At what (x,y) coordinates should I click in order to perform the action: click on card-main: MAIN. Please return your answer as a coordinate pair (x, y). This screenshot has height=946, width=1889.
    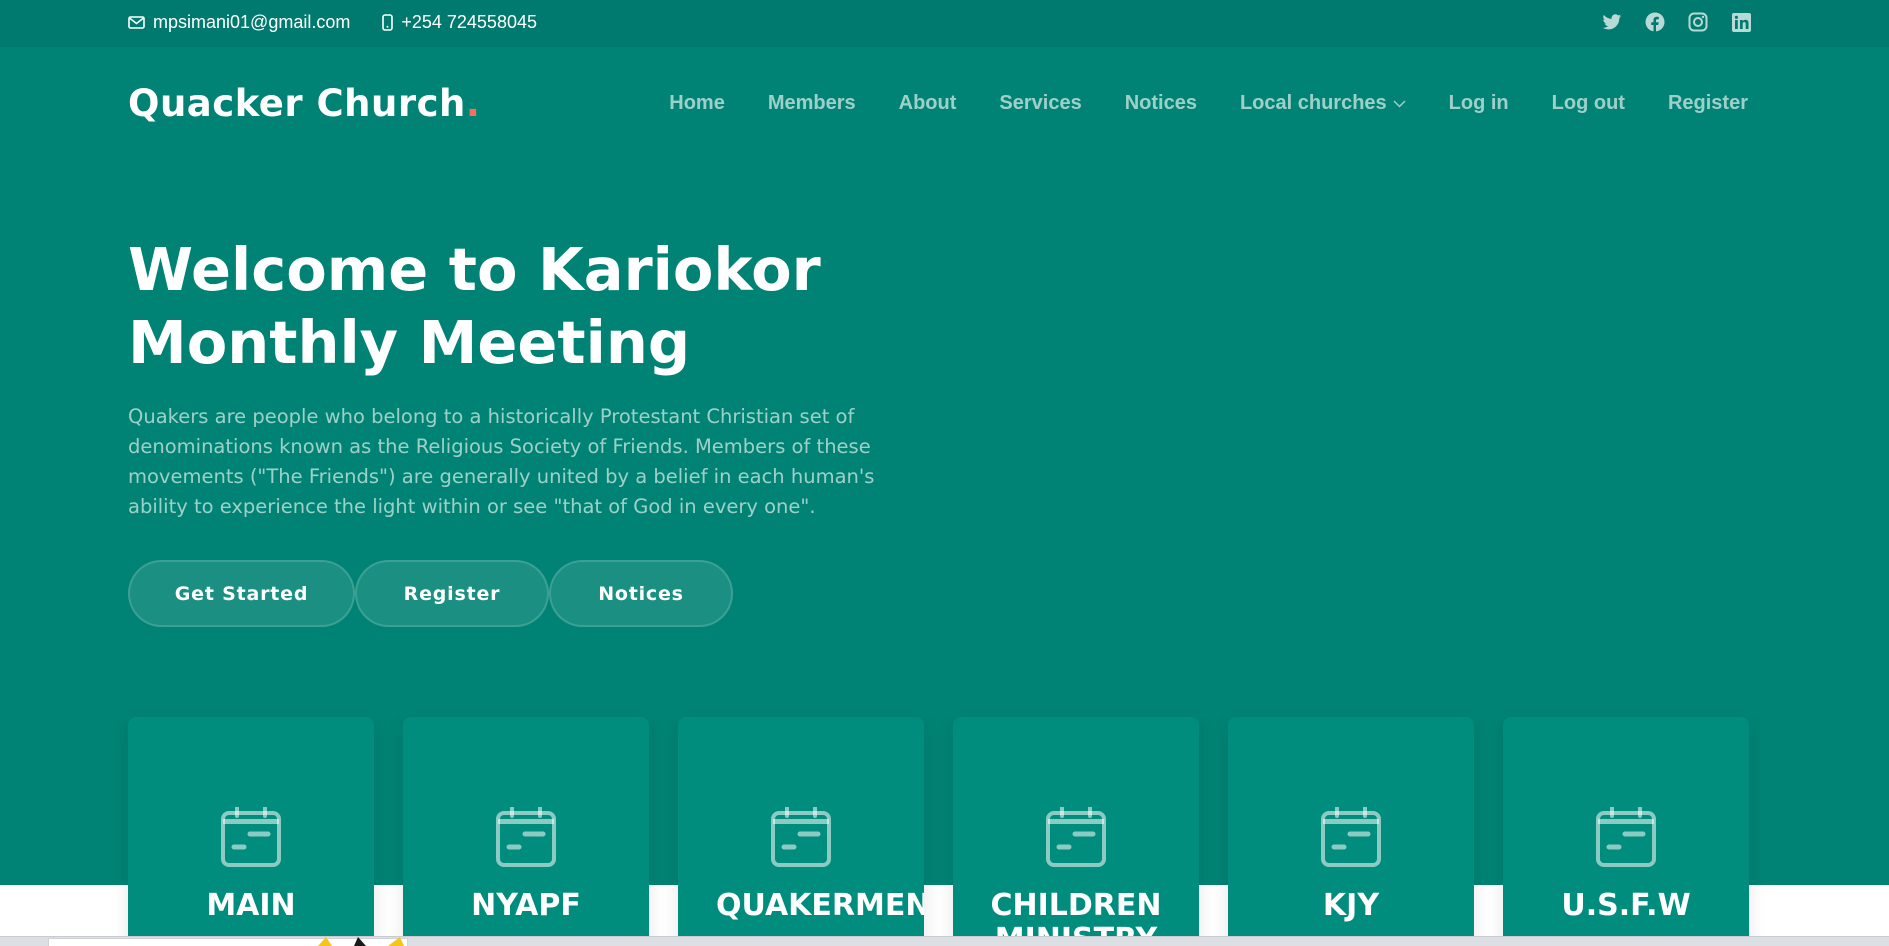
    Looking at the image, I should click on (251, 831).